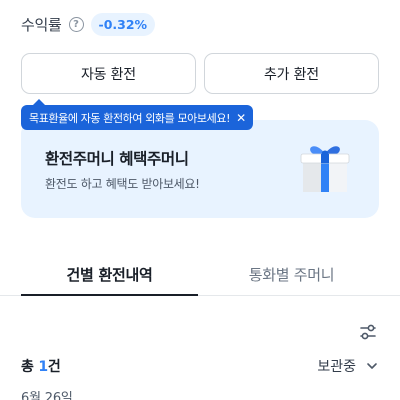  What do you see at coordinates (117, 159) in the screenshot?
I see `promo-title: 환전주머니 혜택주머니` at bounding box center [117, 159].